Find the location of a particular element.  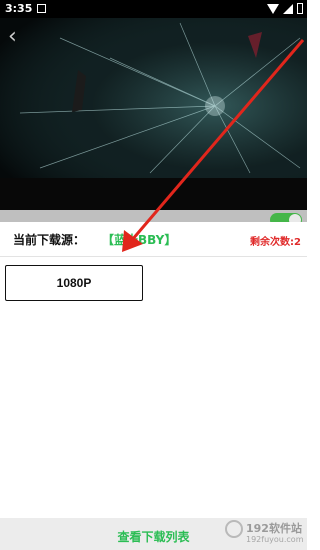

status-time: 3:35 is located at coordinates (19, 8).